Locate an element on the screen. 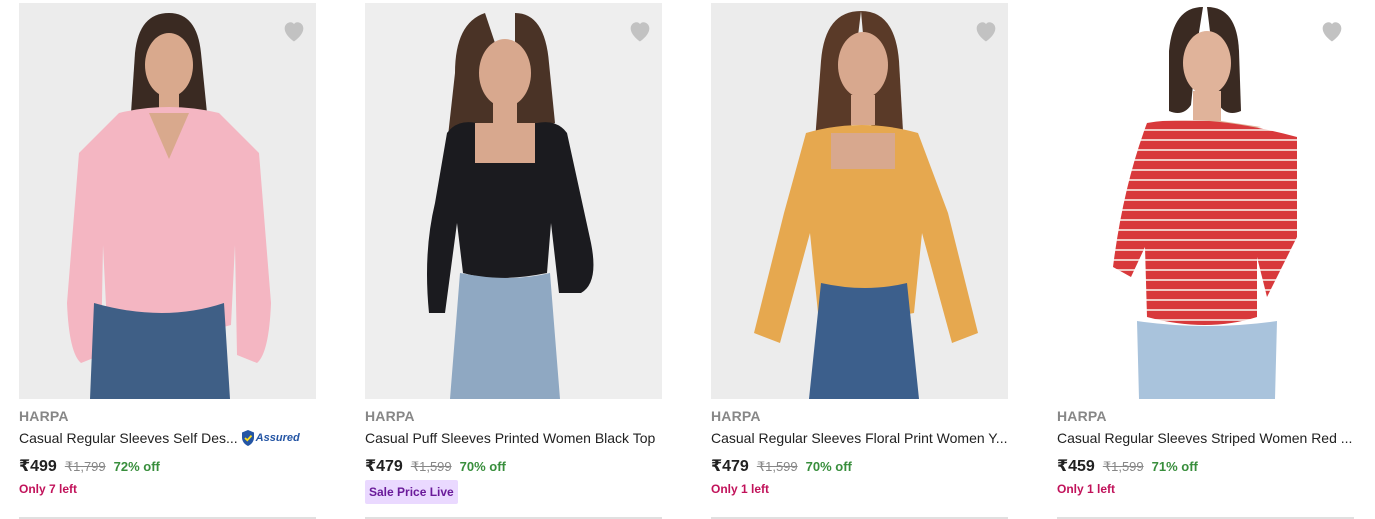 Image resolution: width=1375 pixels, height=519 pixels. assured-badge-icon is located at coordinates (247, 438).